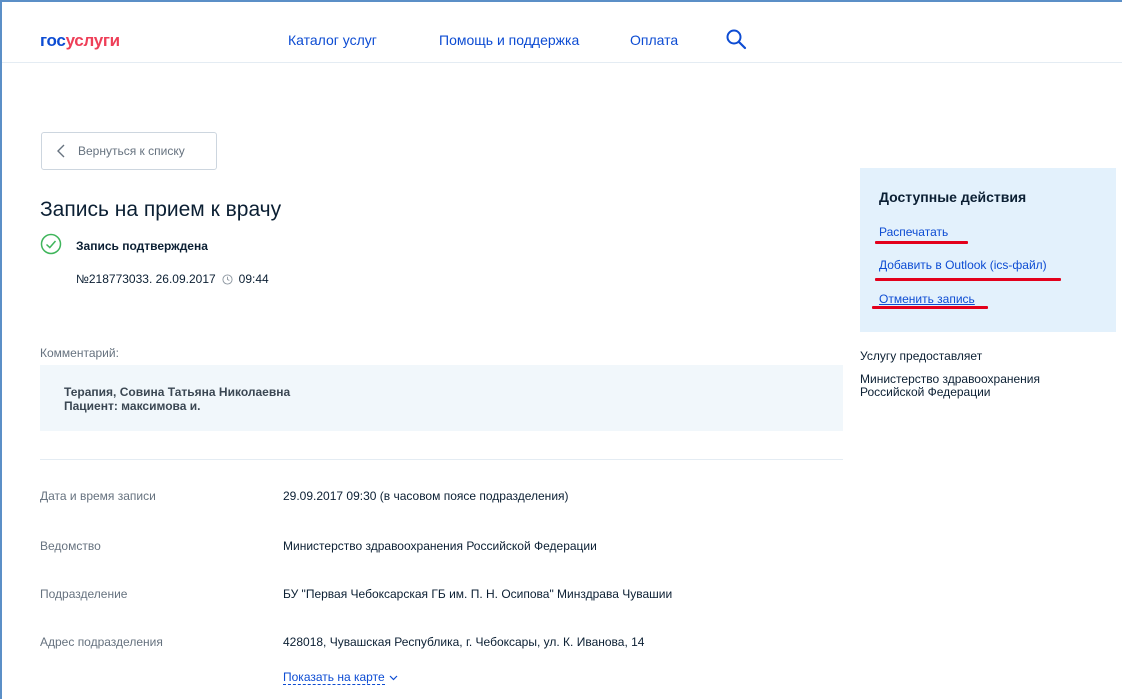  I want to click on clock-icon, so click(227, 279).